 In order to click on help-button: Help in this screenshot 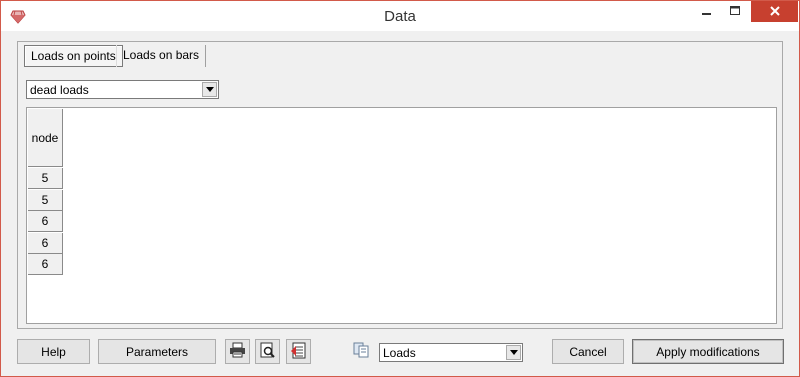, I will do `click(53, 351)`.